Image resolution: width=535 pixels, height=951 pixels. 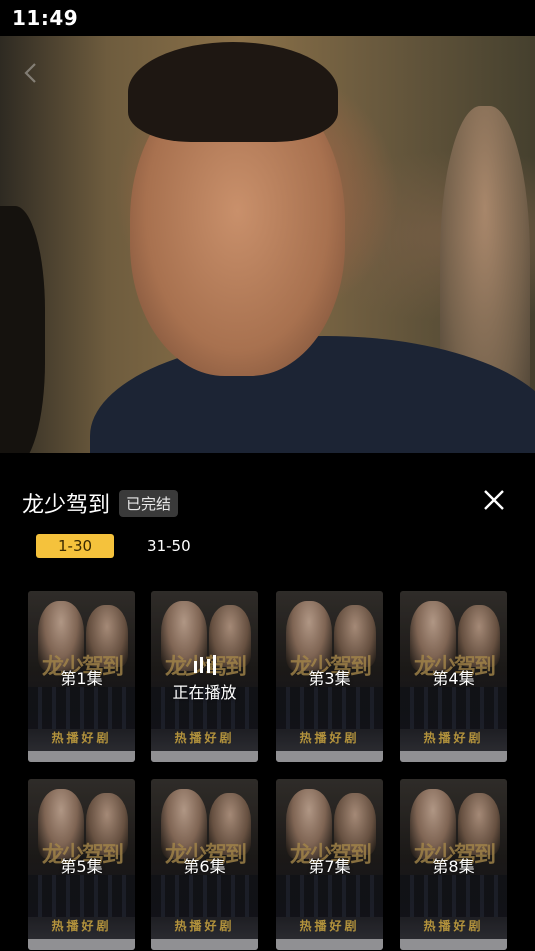 I want to click on poster-shade, so click(x=204, y=676).